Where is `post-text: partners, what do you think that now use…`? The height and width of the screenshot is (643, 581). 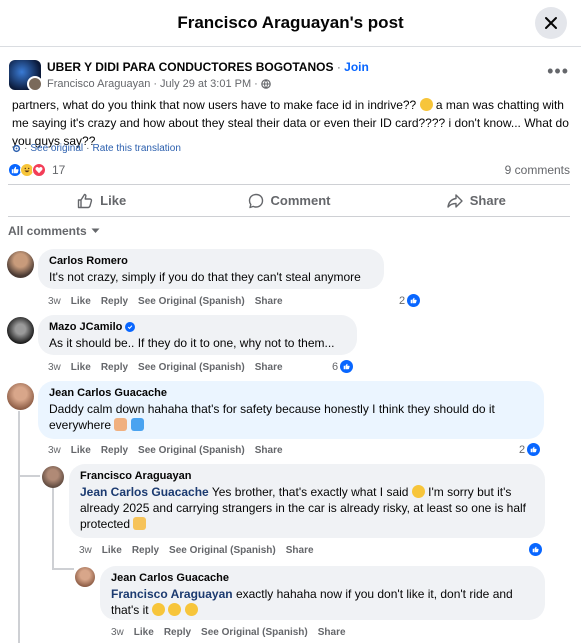
post-text: partners, what do you think that now use… is located at coordinates (291, 123).